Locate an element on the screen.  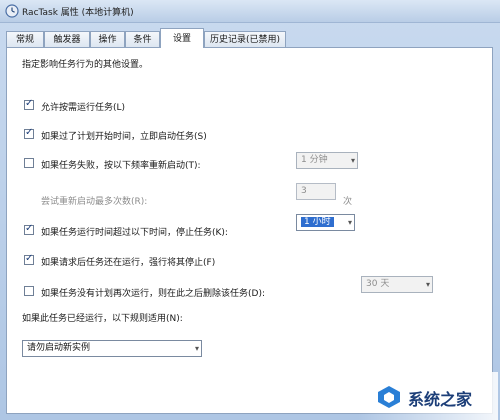
delete-if-not-scheduled-label: 如果任务没有计划再次运行，则在此之后删除该任务(D): is located at coordinates (153, 294).